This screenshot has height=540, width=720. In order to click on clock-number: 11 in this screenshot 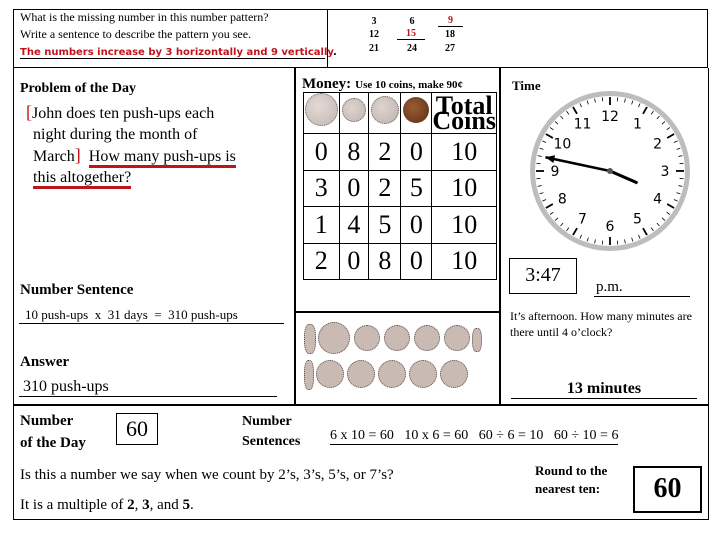, I will do `click(583, 124)`.